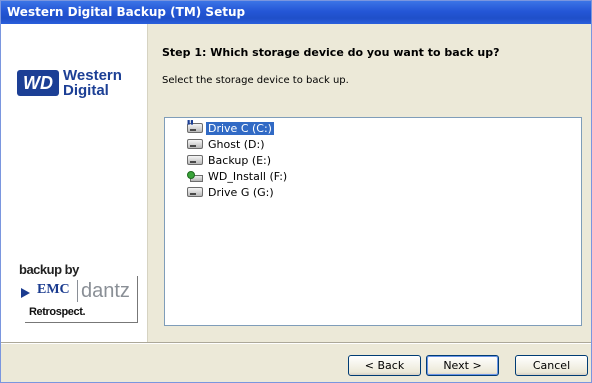 This screenshot has height=383, width=592. What do you see at coordinates (240, 128) in the screenshot?
I see `drive-label: Drive C (C:)` at bounding box center [240, 128].